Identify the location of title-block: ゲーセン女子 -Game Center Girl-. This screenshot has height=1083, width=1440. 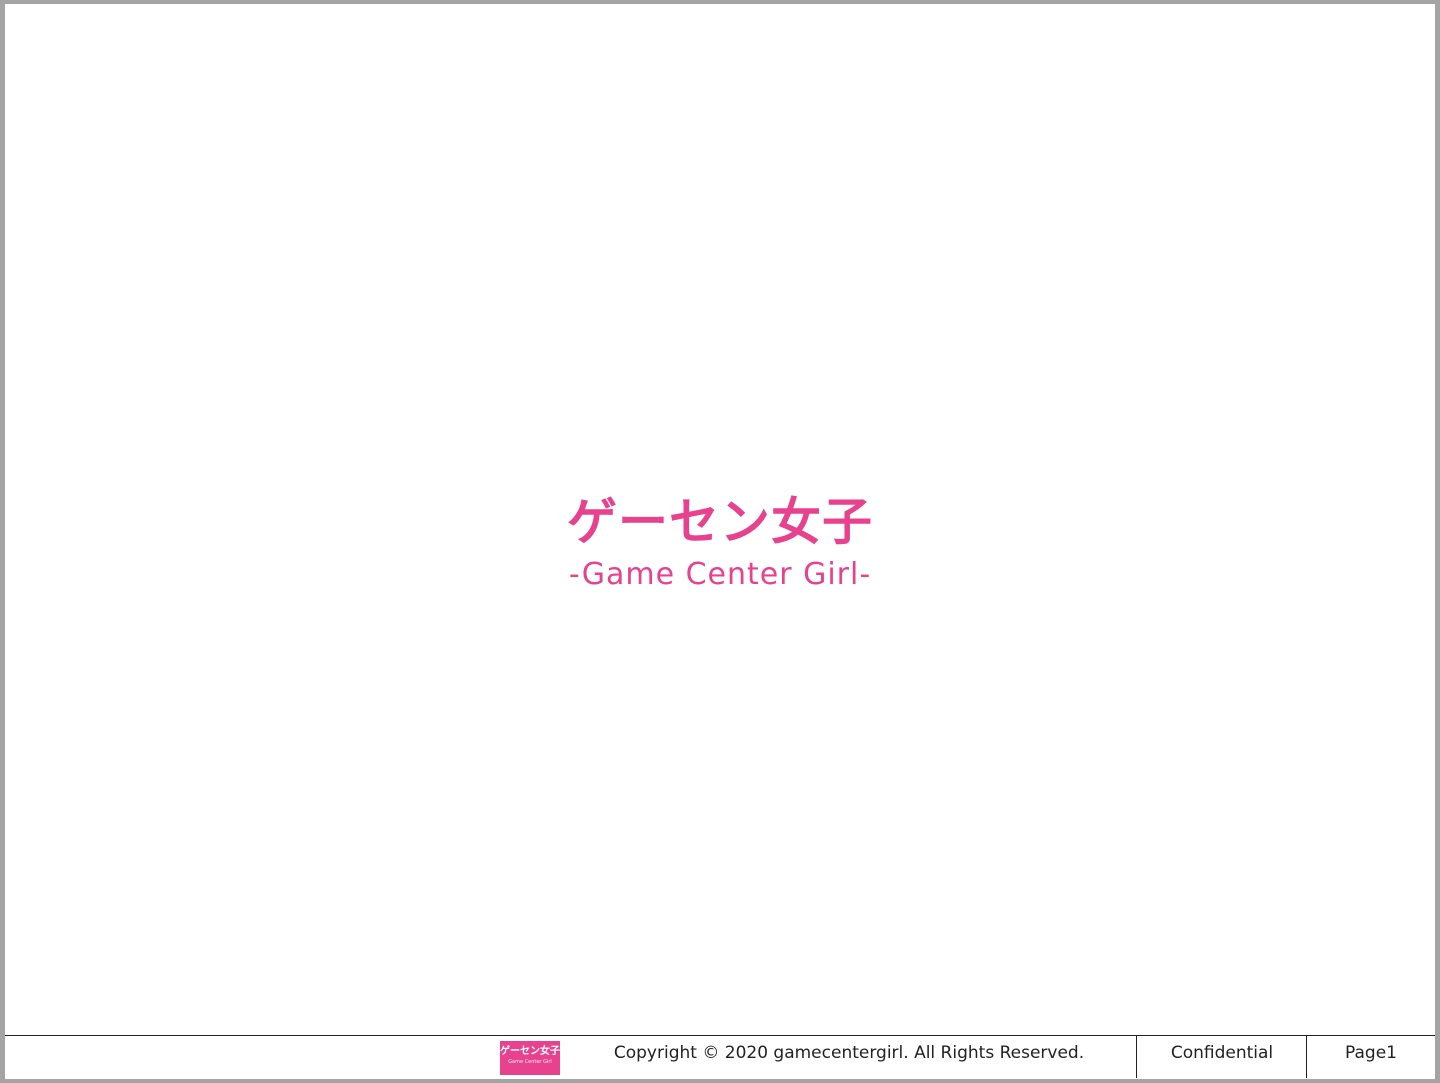
(720, 543).